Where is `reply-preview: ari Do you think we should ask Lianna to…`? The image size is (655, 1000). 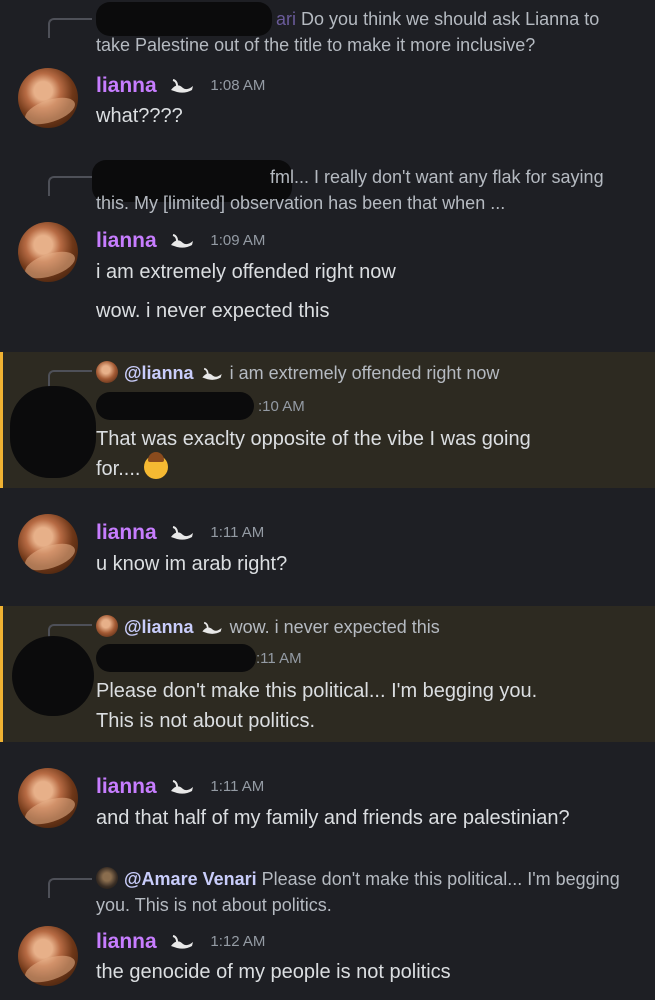
reply-preview: ari Do you think we should ask Lianna to… is located at coordinates (366, 32).